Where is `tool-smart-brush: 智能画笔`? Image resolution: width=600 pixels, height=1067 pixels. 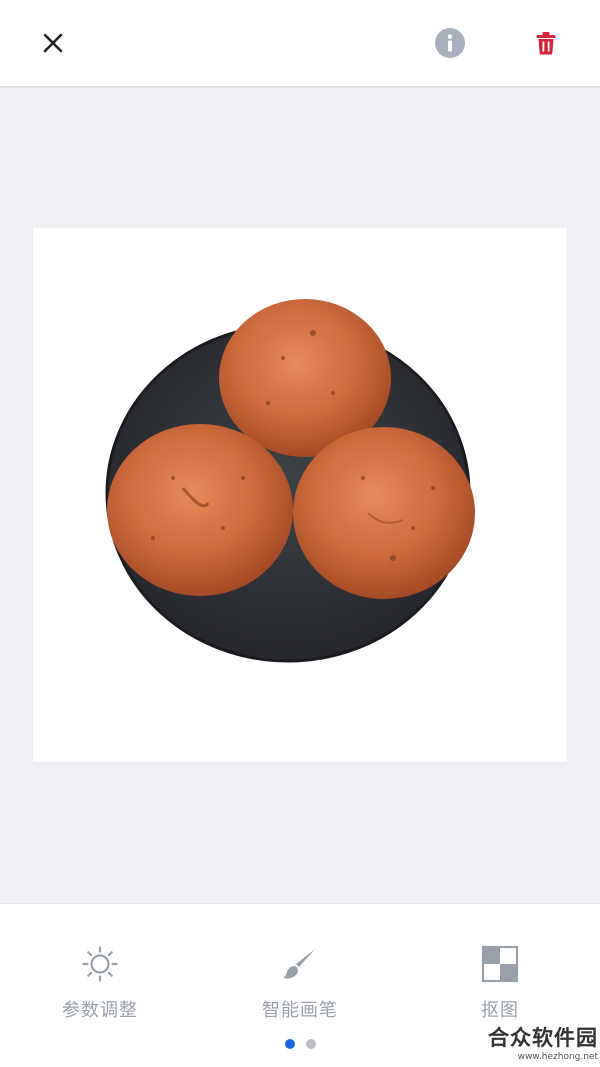
tool-smart-brush: 智能画笔 is located at coordinates (300, 983).